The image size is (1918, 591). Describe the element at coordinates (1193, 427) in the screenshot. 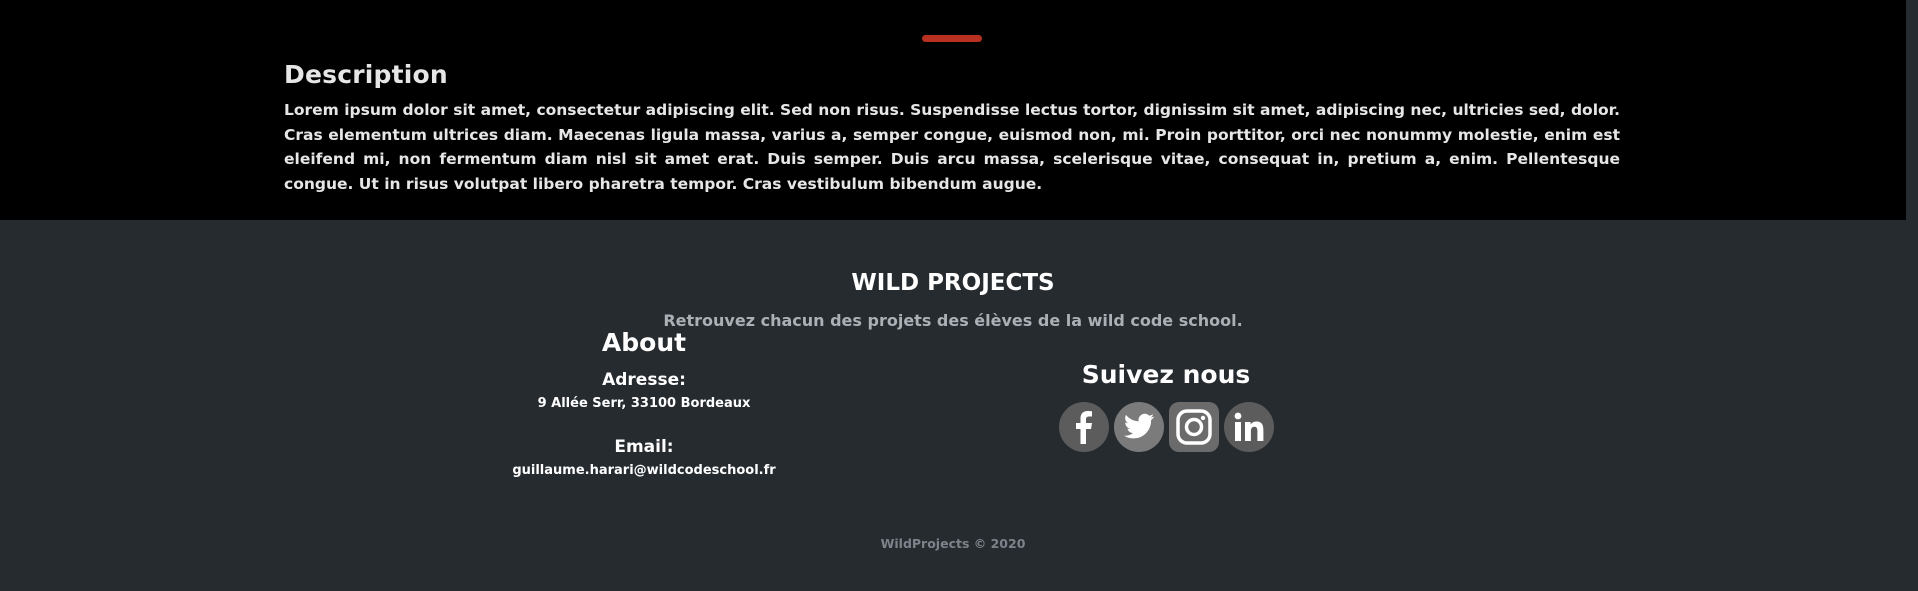

I see `instagram-icon` at that location.